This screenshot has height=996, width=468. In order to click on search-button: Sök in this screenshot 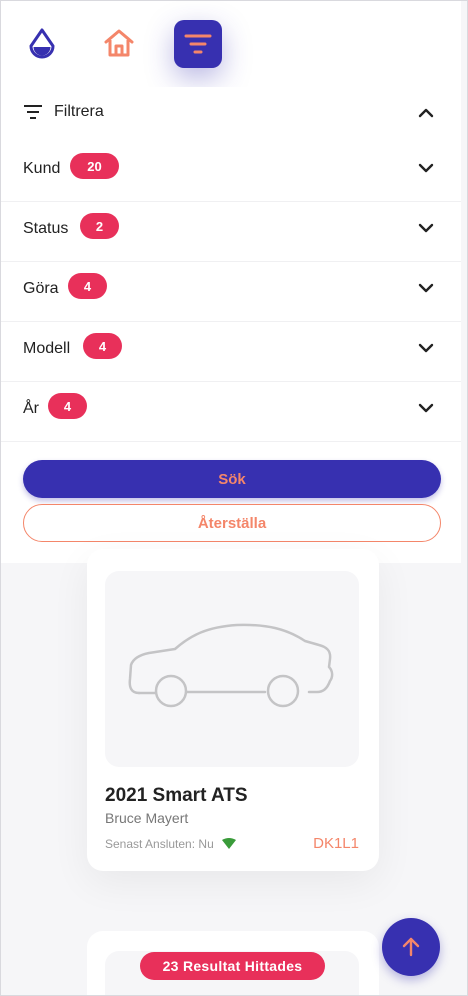, I will do `click(232, 479)`.